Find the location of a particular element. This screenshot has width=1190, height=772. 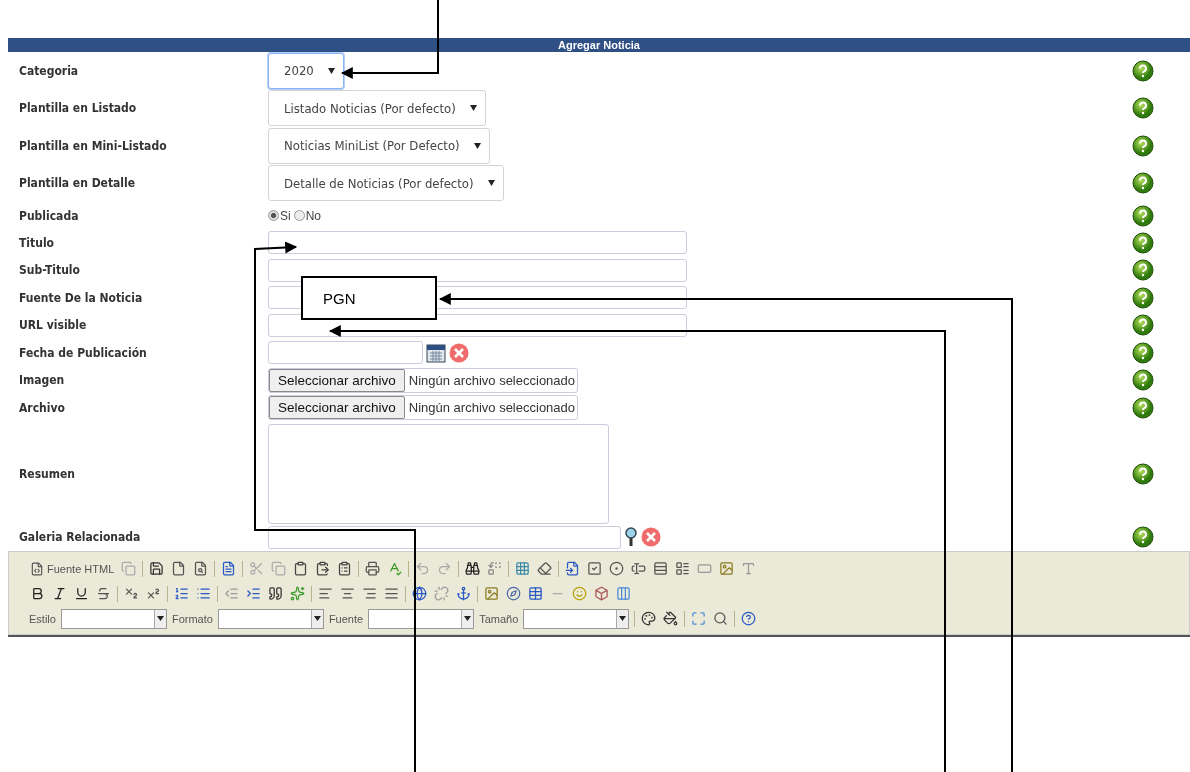

numbered-list-icon is located at coordinates (181, 593).